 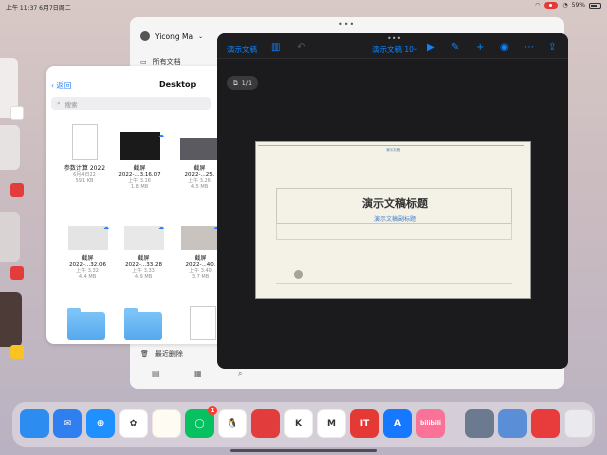 What do you see at coordinates (551, 5) in the screenshot?
I see `screen-record-icon` at bounding box center [551, 5].